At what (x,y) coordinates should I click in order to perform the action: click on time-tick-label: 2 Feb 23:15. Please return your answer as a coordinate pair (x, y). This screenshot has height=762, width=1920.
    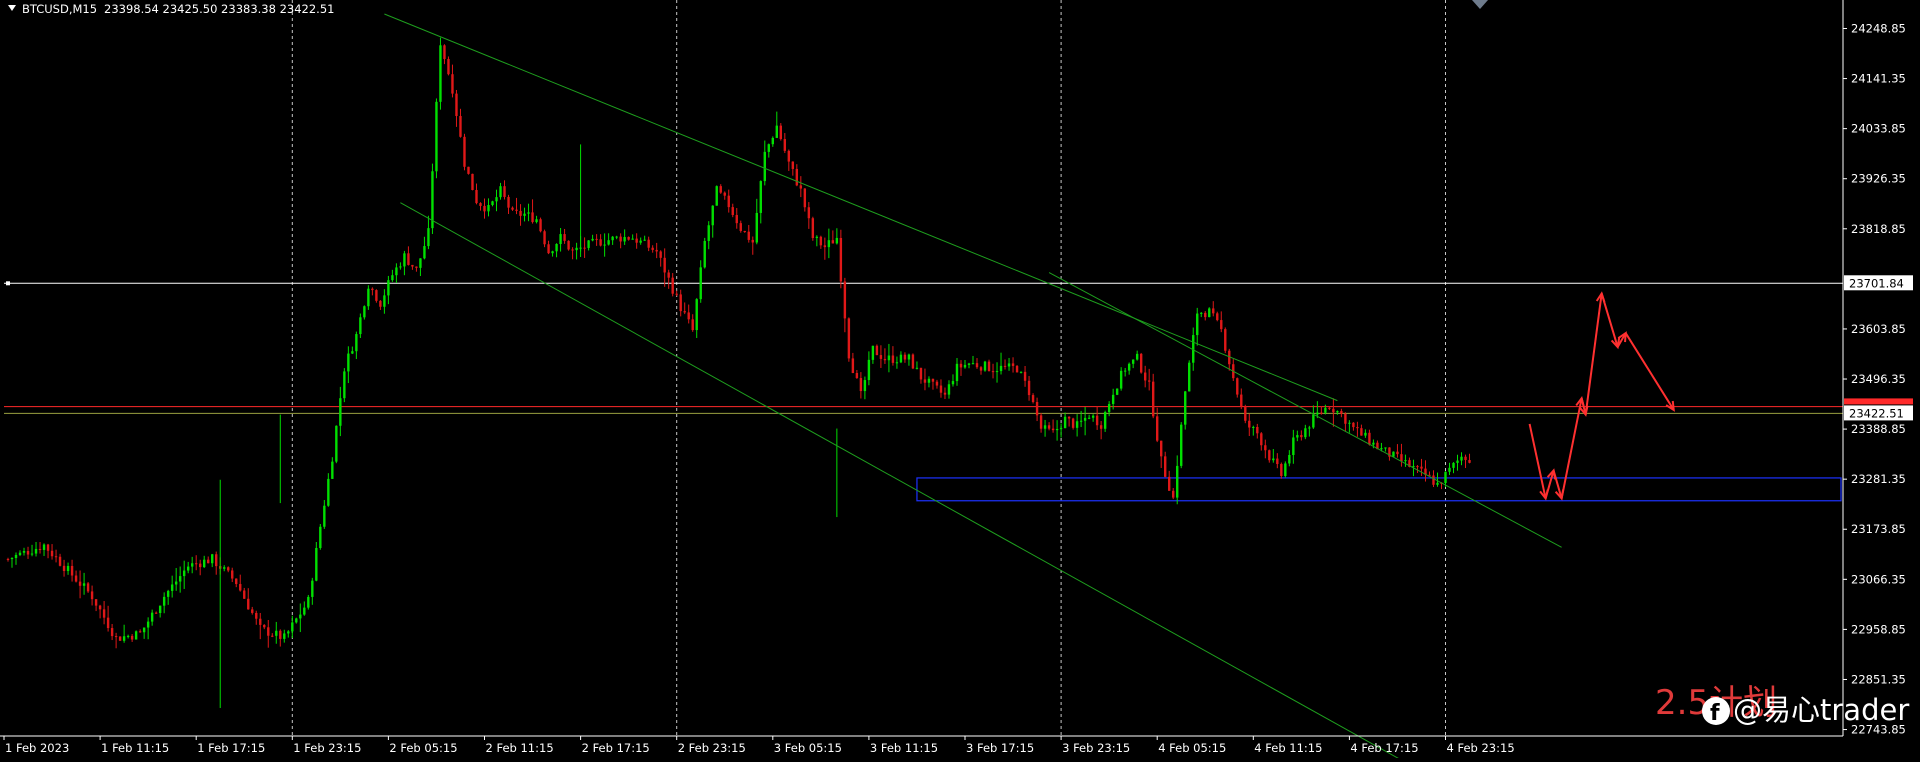
    Looking at the image, I should click on (712, 748).